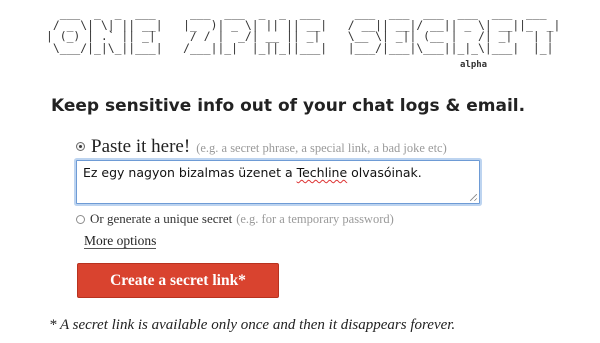 The width and height of the screenshot is (600, 343). I want to click on generate-option-label: Or generate a unique secret, so click(161, 219).